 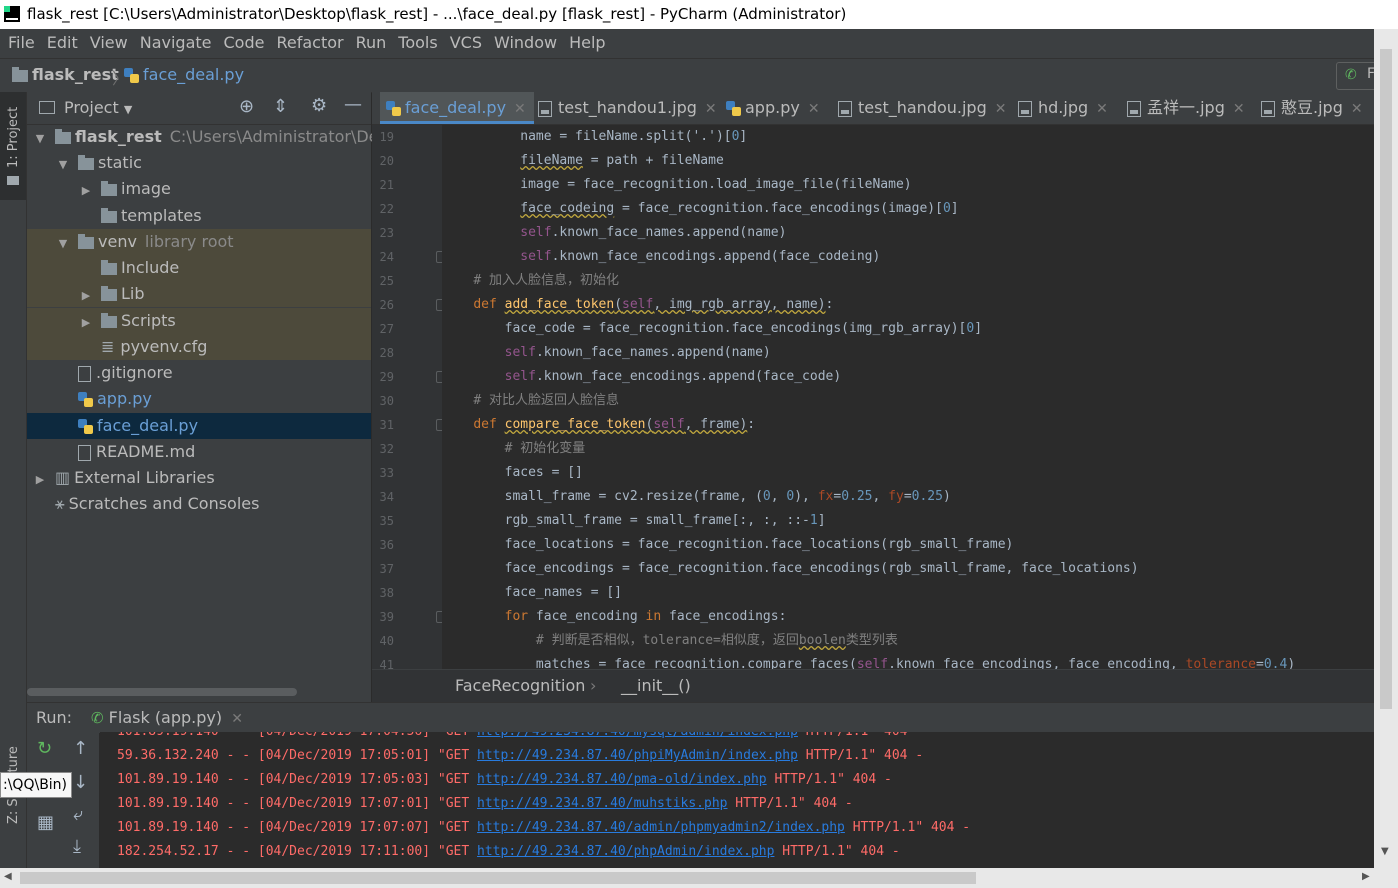 I want to click on scroll-left-arrow-icon: ◀, so click(x=8, y=876).